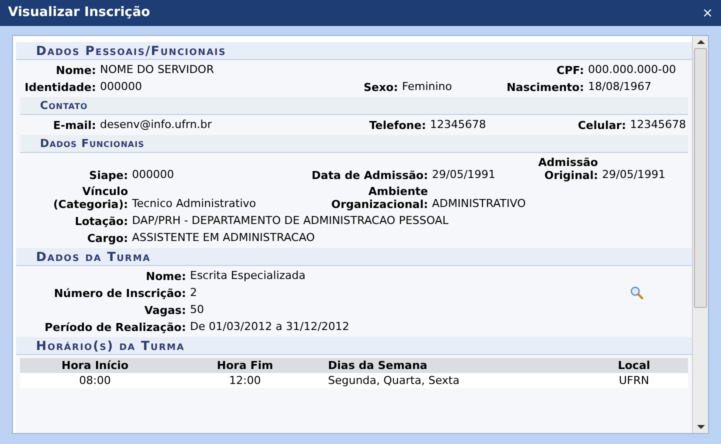 The width and height of the screenshot is (721, 444). Describe the element at coordinates (379, 198) in the screenshot. I see `field-label: Ambiente Organizacional:` at that location.